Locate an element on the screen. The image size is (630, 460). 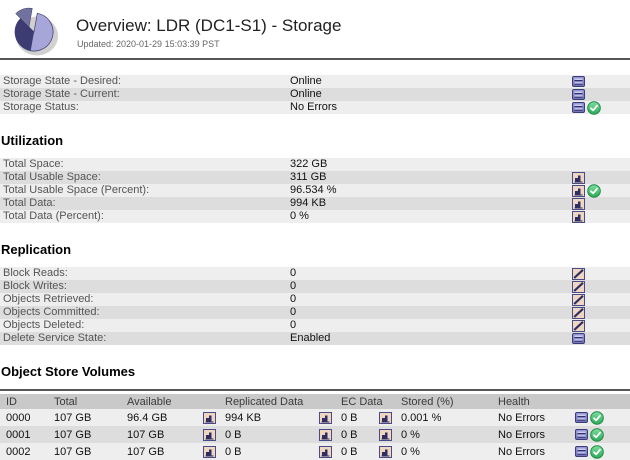
attribute-row: Storage State - Desired: Online is located at coordinates (315, 81).